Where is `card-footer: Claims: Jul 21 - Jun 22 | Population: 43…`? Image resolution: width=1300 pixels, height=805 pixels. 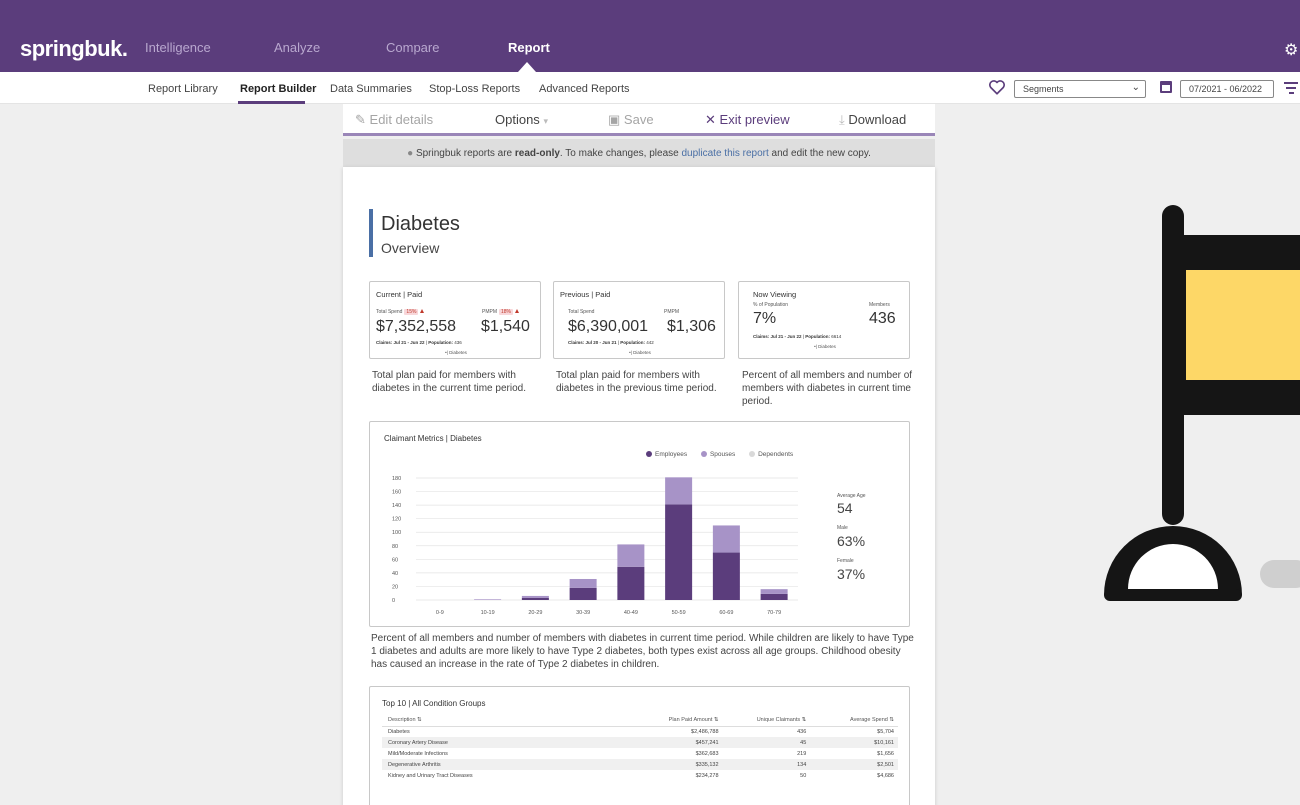 card-footer: Claims: Jul 21 - Jun 22 | Population: 43… is located at coordinates (419, 342).